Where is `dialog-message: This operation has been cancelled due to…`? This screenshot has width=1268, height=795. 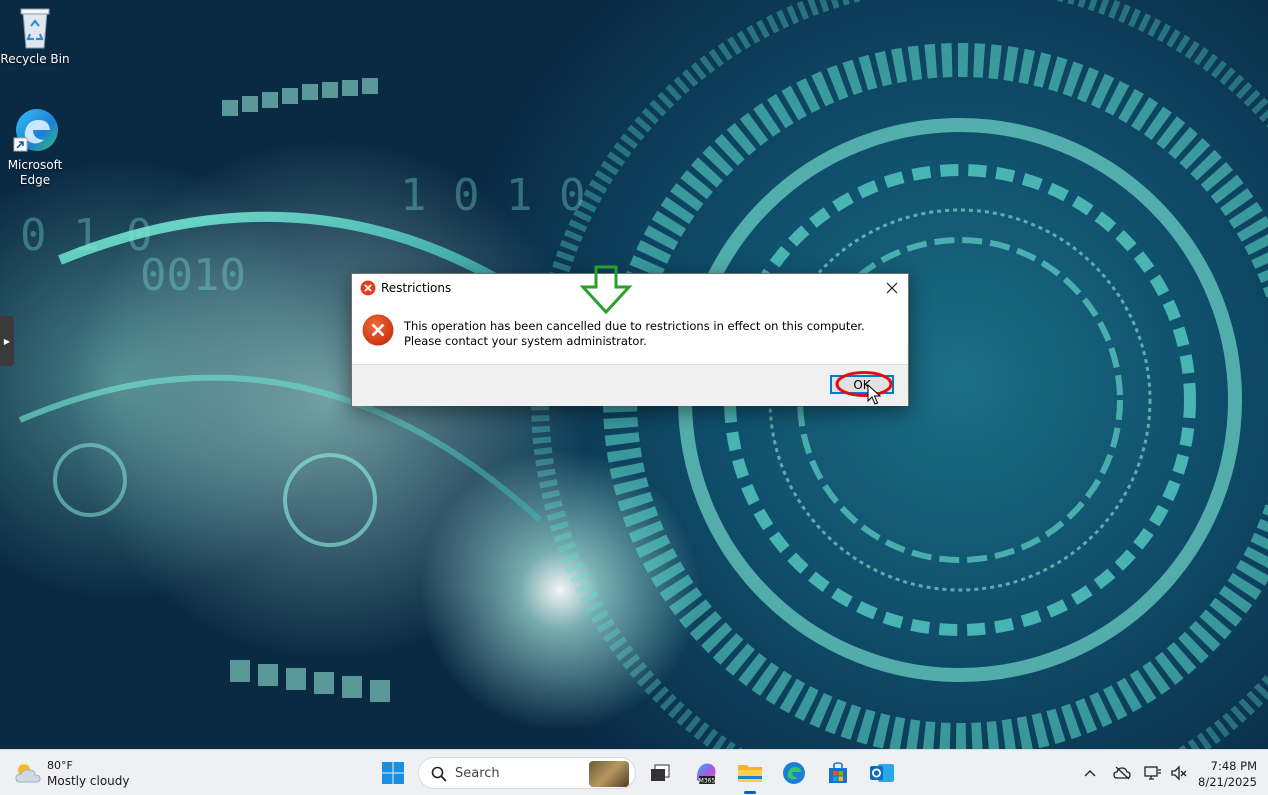
dialog-message: This operation has been cancelled due to… is located at coordinates (634, 333).